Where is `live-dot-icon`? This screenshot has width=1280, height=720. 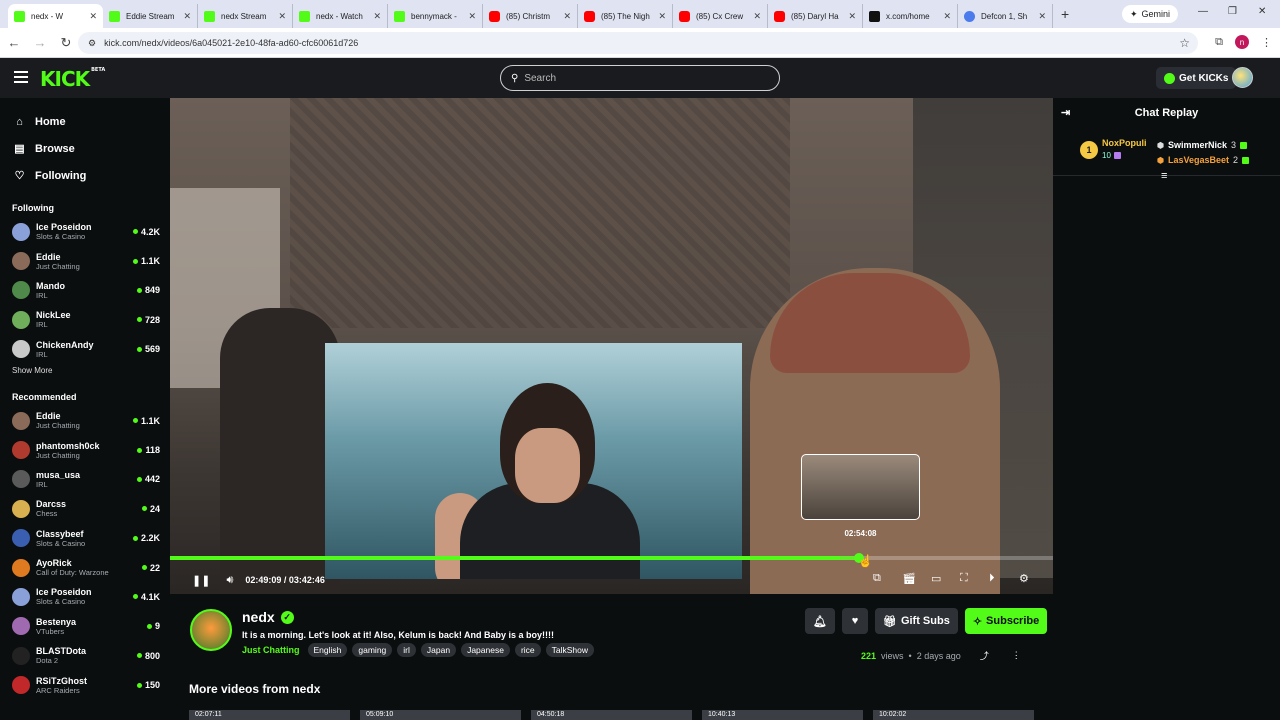
live-dot-icon is located at coordinates (139, 320).